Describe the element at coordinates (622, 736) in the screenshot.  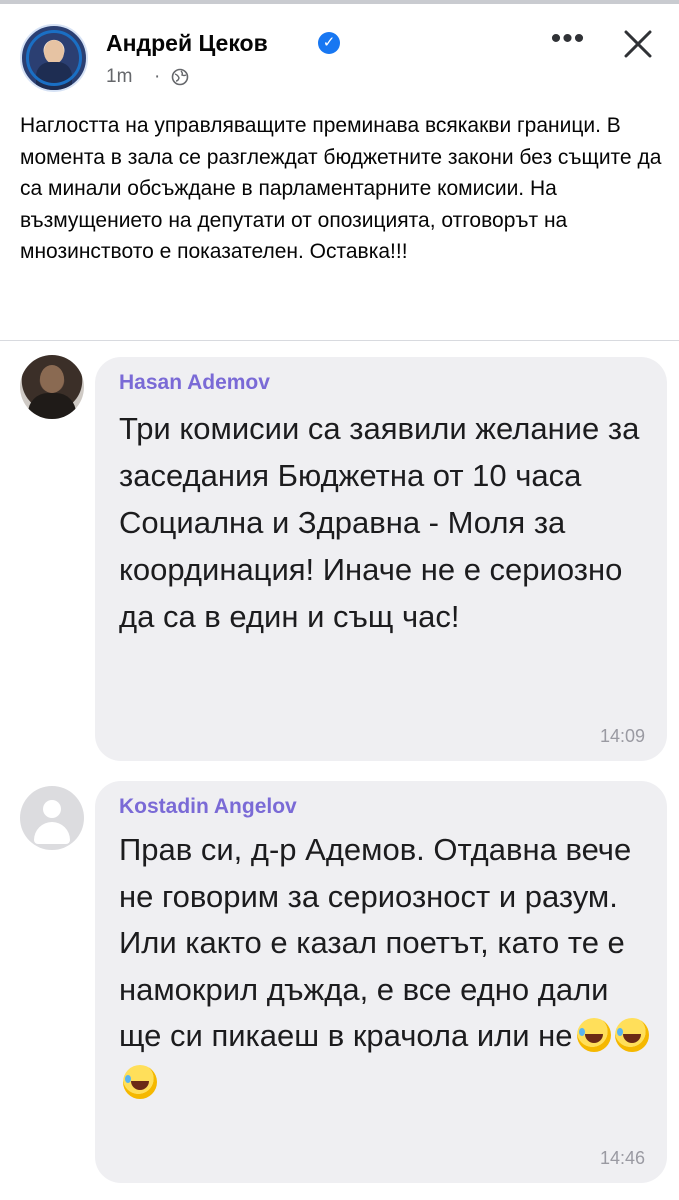
I see `message-time: 14:09` at that location.